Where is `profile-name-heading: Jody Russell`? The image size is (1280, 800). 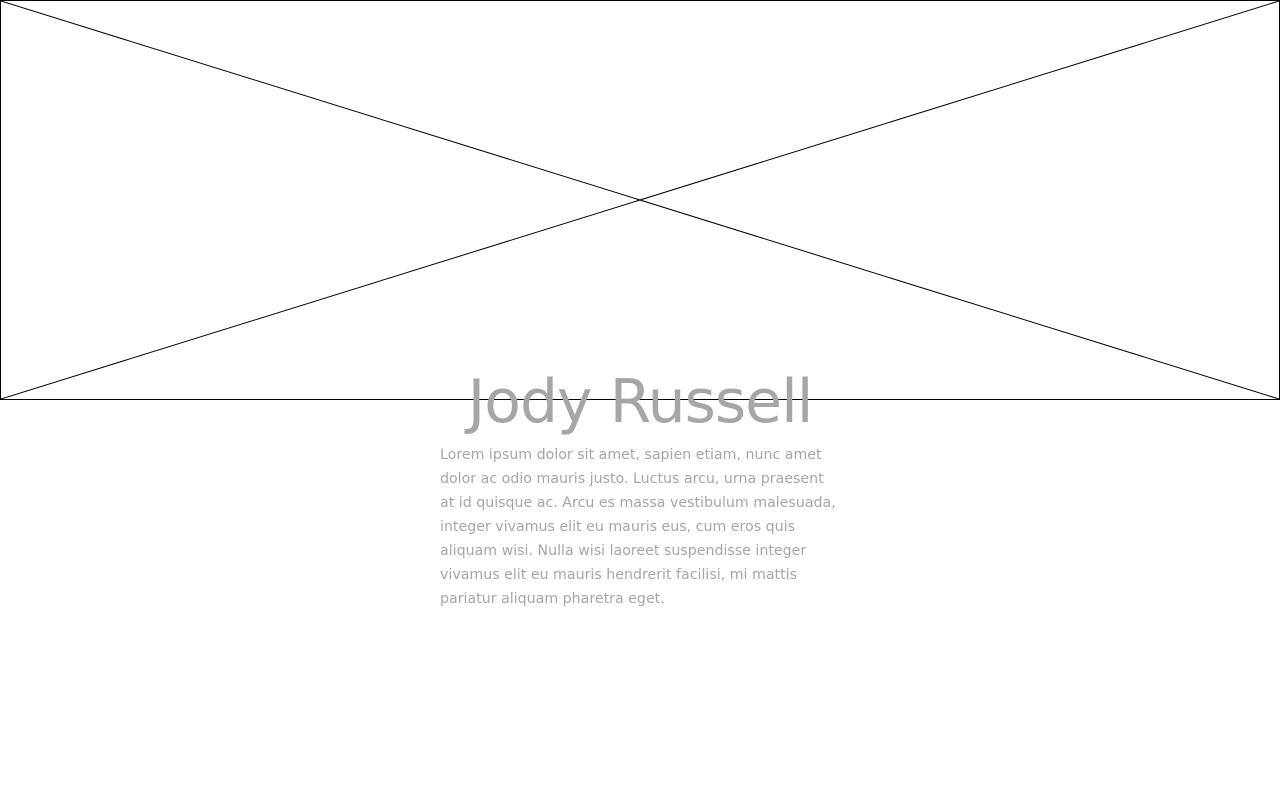 profile-name-heading: Jody Russell is located at coordinates (640, 402).